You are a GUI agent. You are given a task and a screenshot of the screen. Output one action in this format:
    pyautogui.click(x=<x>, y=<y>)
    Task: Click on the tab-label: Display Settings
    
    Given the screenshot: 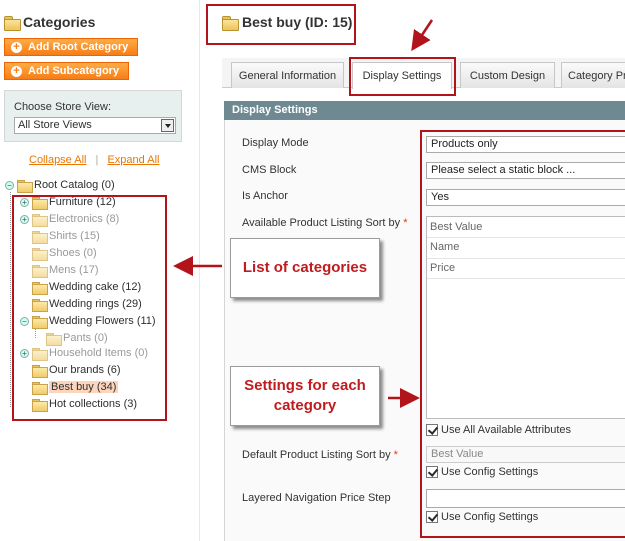 What is the action you would take?
    pyautogui.click(x=402, y=76)
    